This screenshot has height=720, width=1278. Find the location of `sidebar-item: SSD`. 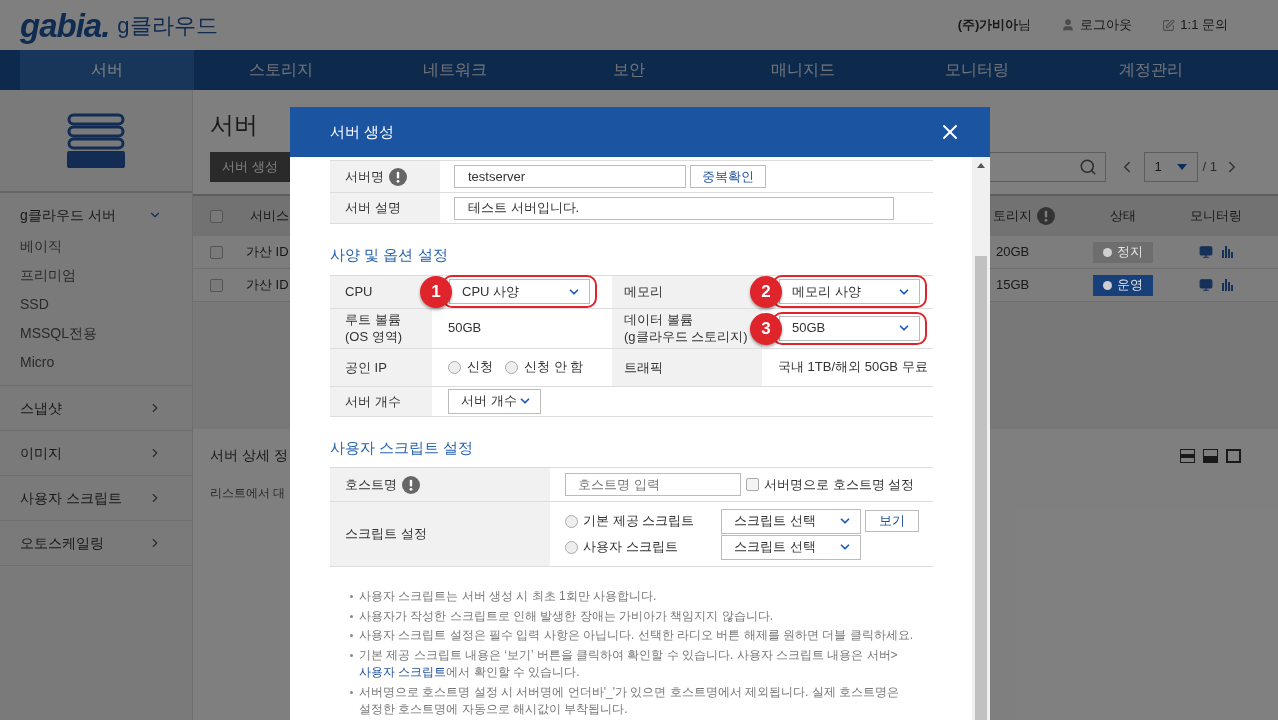

sidebar-item: SSD is located at coordinates (96, 304).